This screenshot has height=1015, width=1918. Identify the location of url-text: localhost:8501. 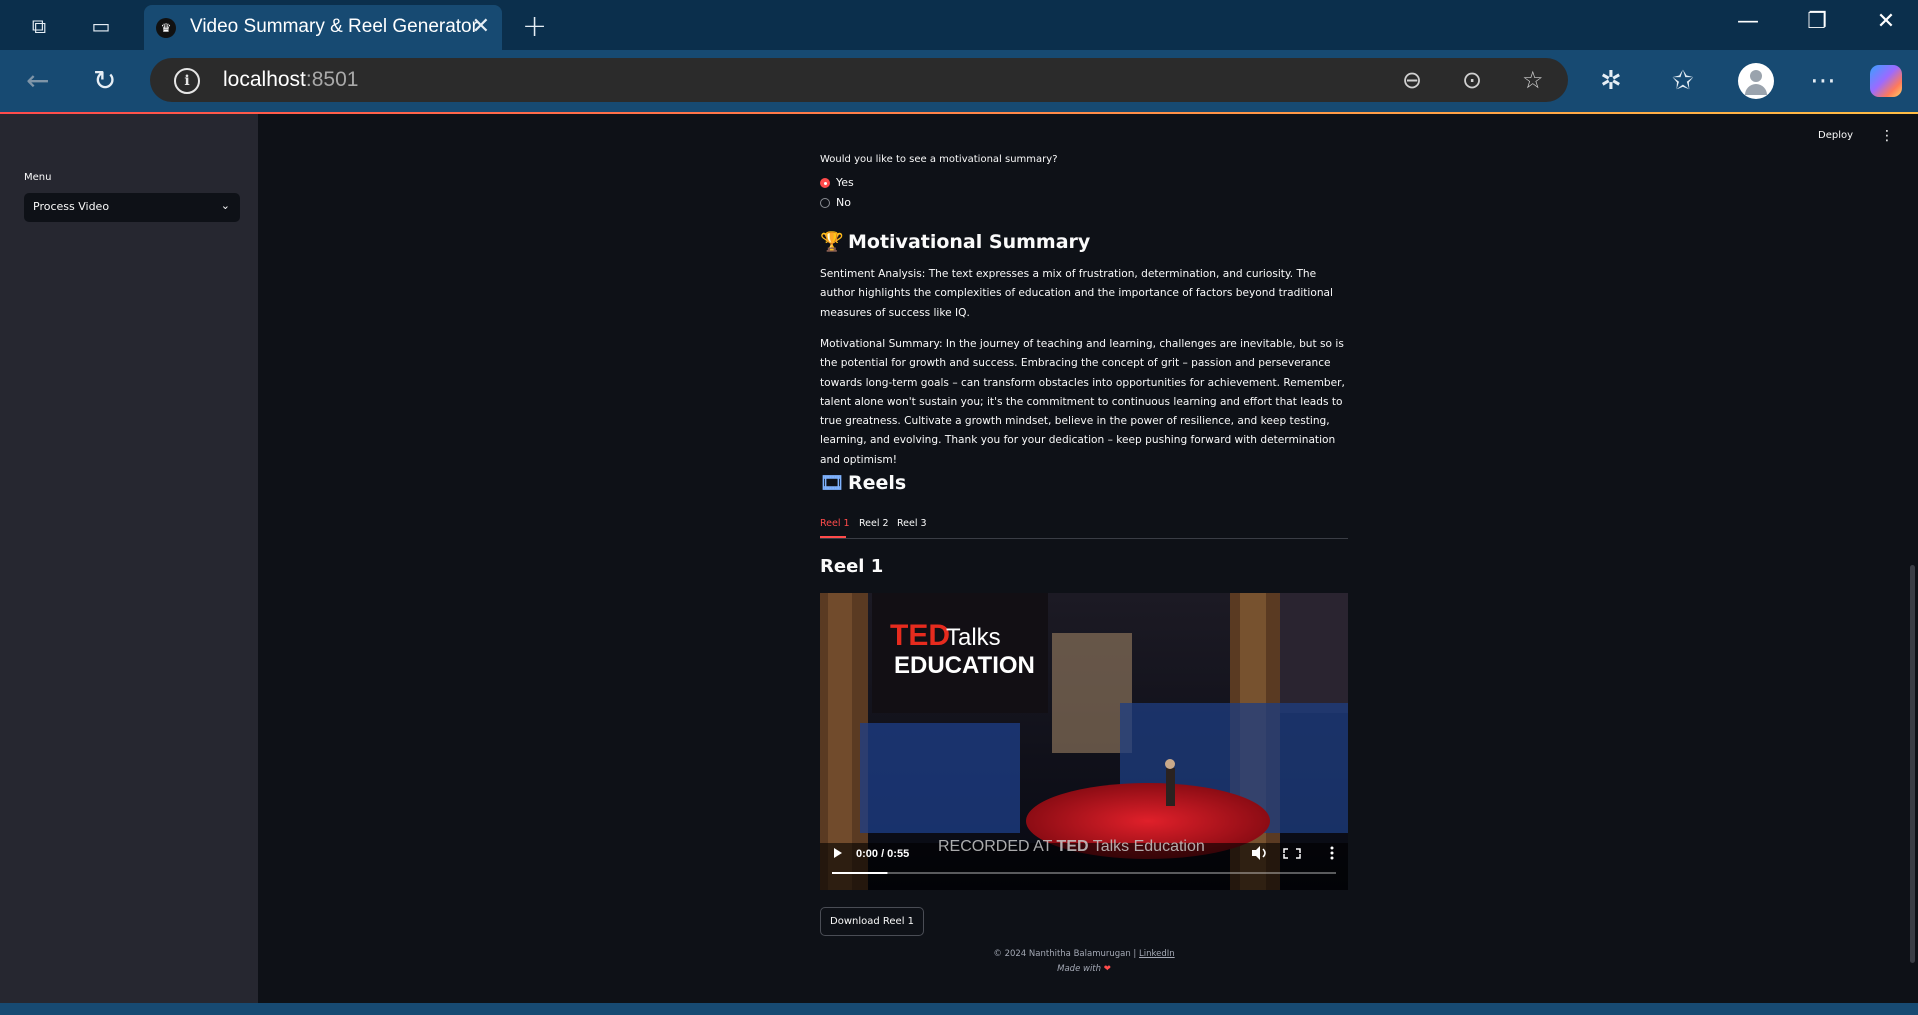
(291, 79).